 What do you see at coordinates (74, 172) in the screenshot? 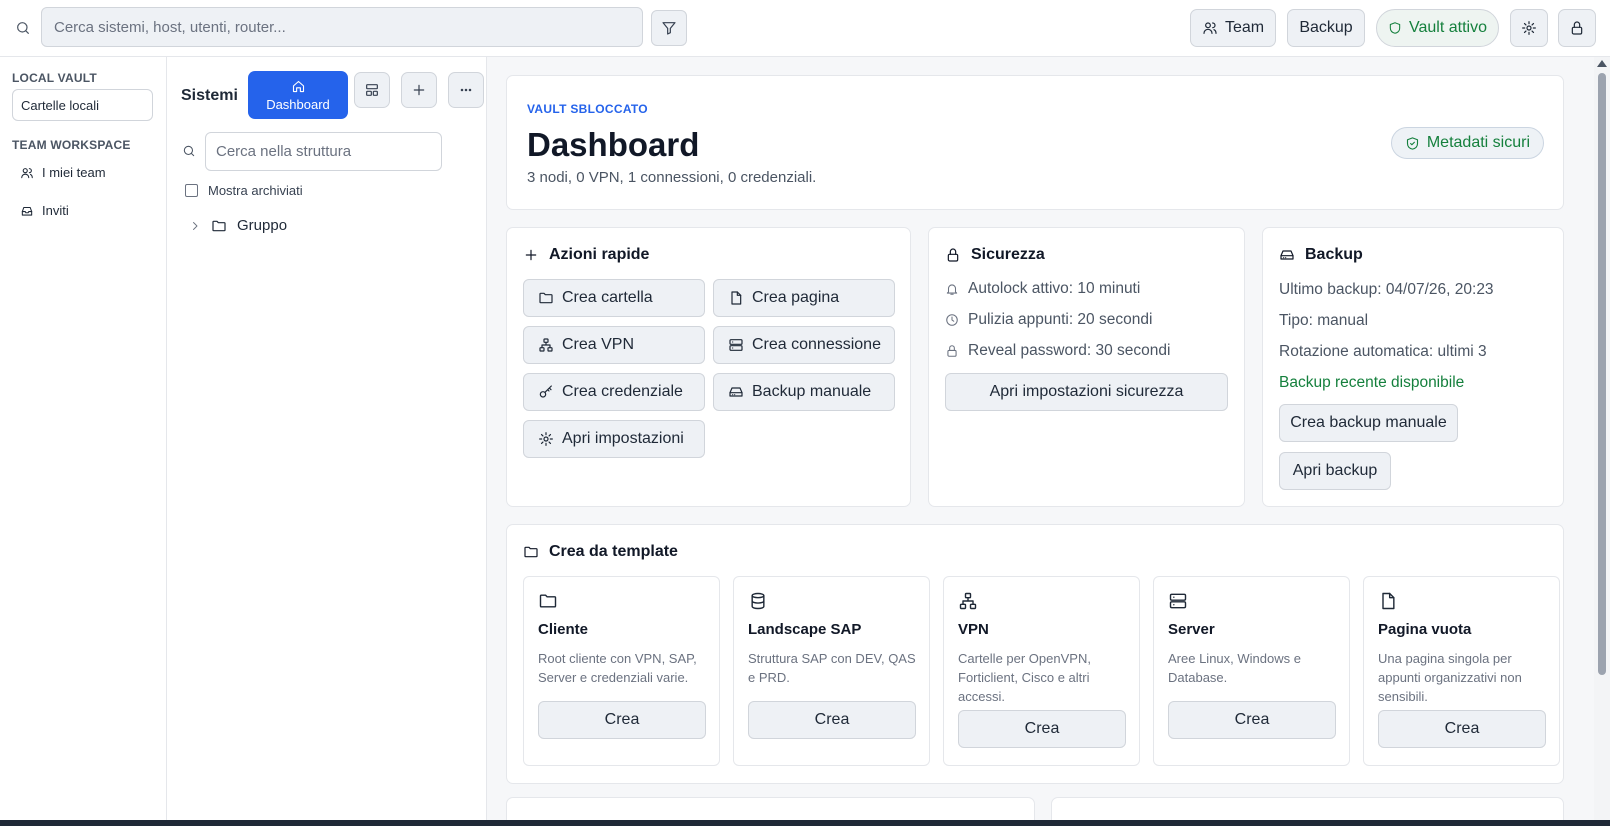
I see `my-teams-label: I miei team` at bounding box center [74, 172].